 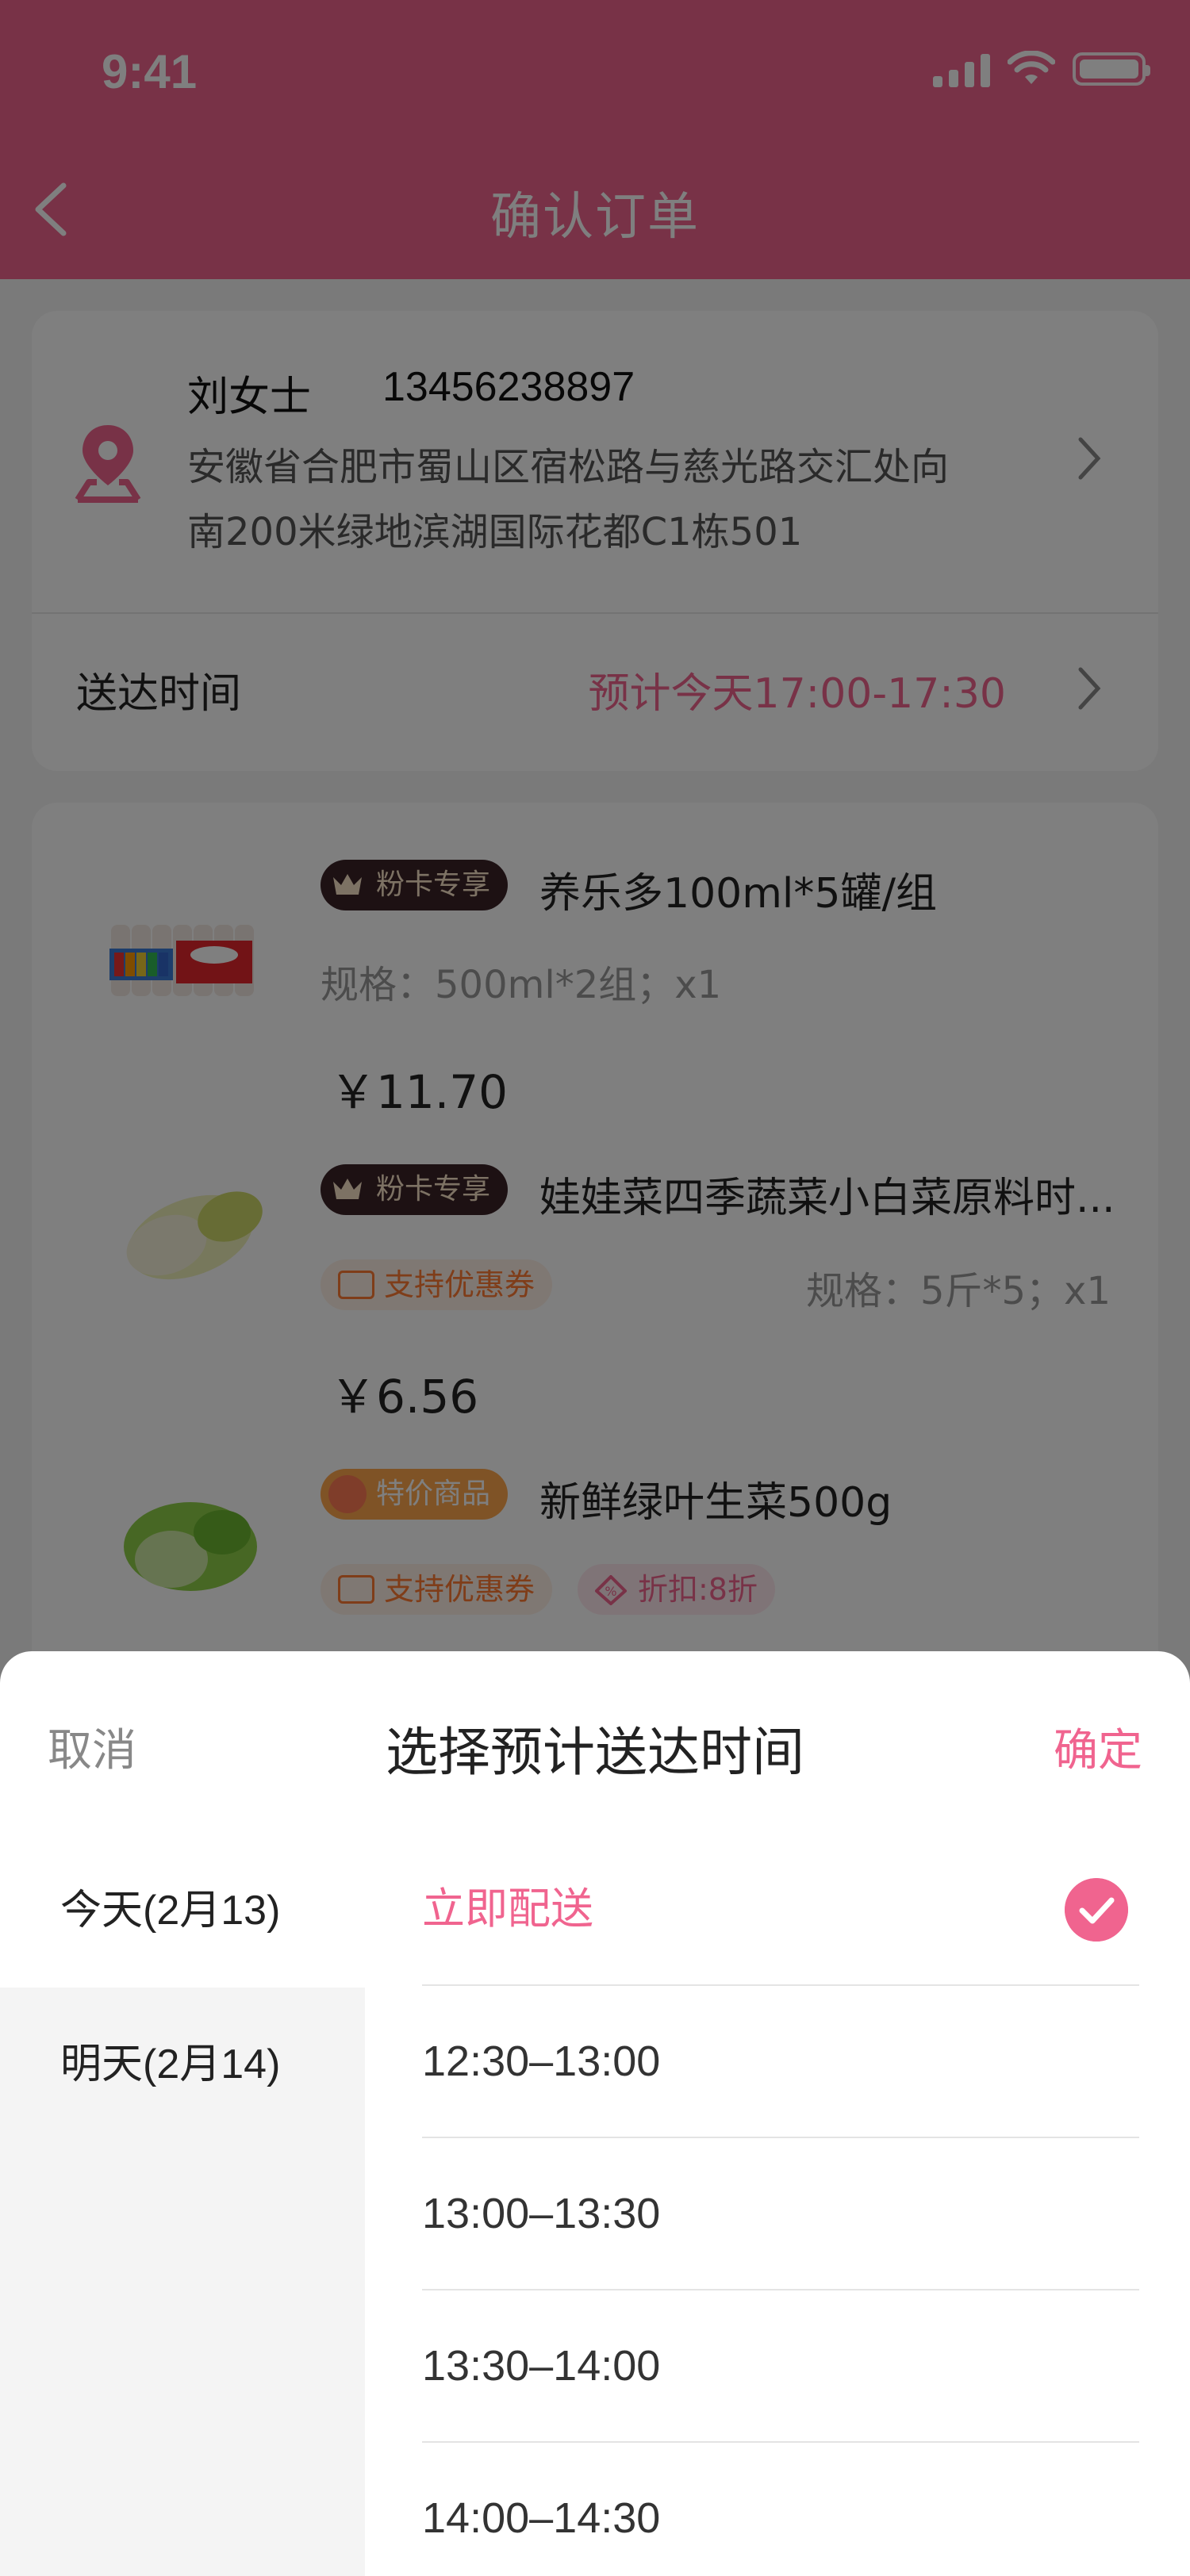 What do you see at coordinates (780, 2214) in the screenshot?
I see `time-slot: 13:00–13:30` at bounding box center [780, 2214].